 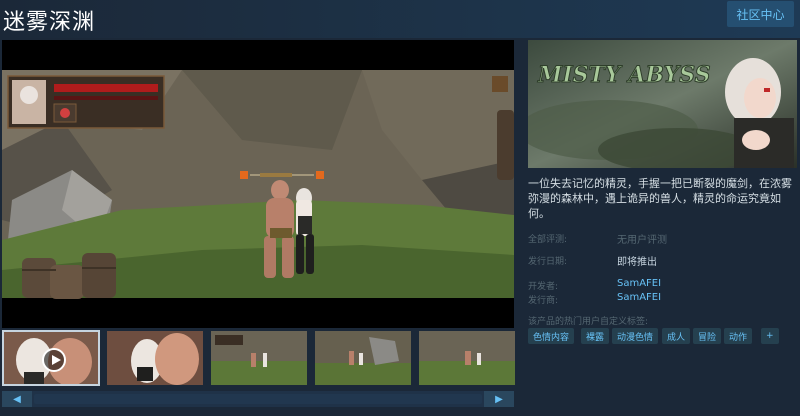 I want to click on developer-link: SamAFEI, so click(x=639, y=283).